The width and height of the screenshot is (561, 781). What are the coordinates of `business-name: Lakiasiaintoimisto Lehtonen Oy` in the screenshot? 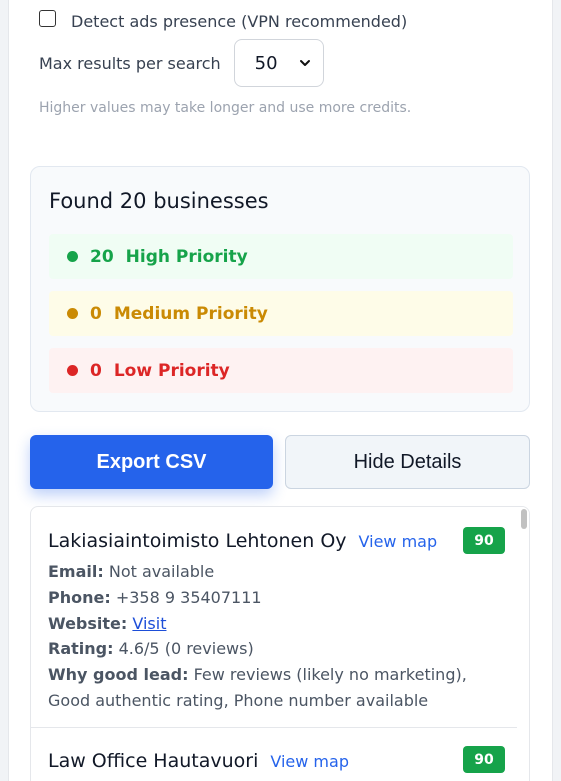 It's located at (197, 541).